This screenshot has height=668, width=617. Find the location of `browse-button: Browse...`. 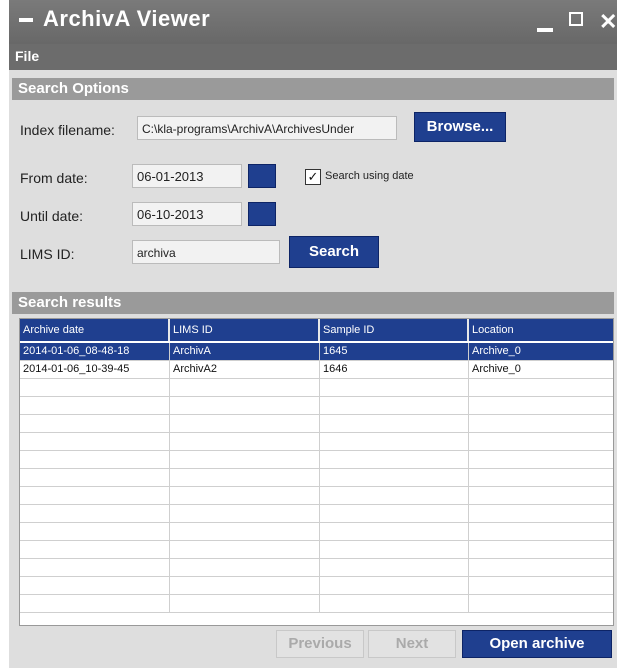

browse-button: Browse... is located at coordinates (460, 127).